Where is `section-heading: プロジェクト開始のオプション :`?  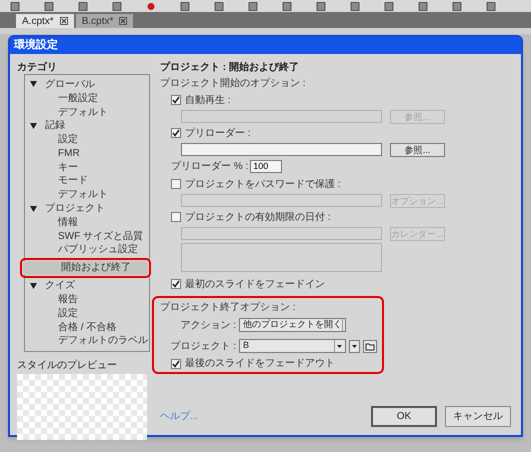
section-heading: プロジェクト開始のオプション : is located at coordinates (233, 83).